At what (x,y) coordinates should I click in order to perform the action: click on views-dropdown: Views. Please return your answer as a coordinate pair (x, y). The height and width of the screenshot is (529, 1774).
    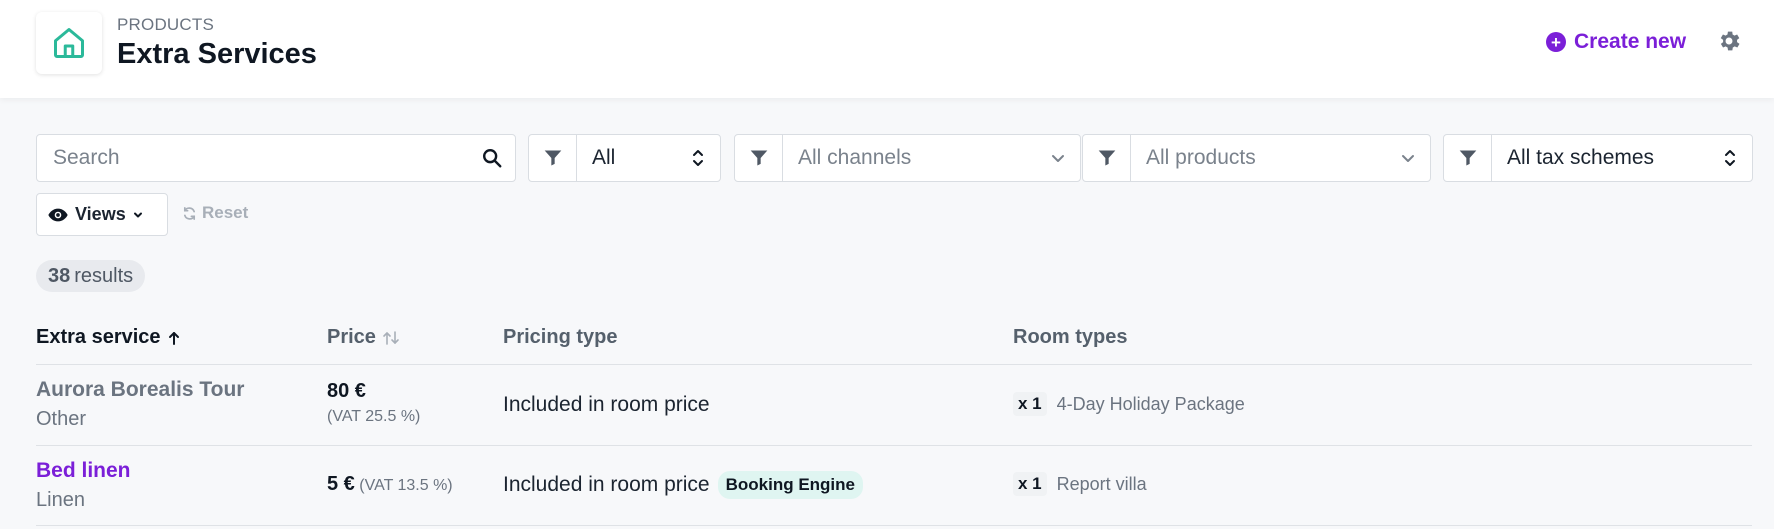
    Looking at the image, I should click on (102, 214).